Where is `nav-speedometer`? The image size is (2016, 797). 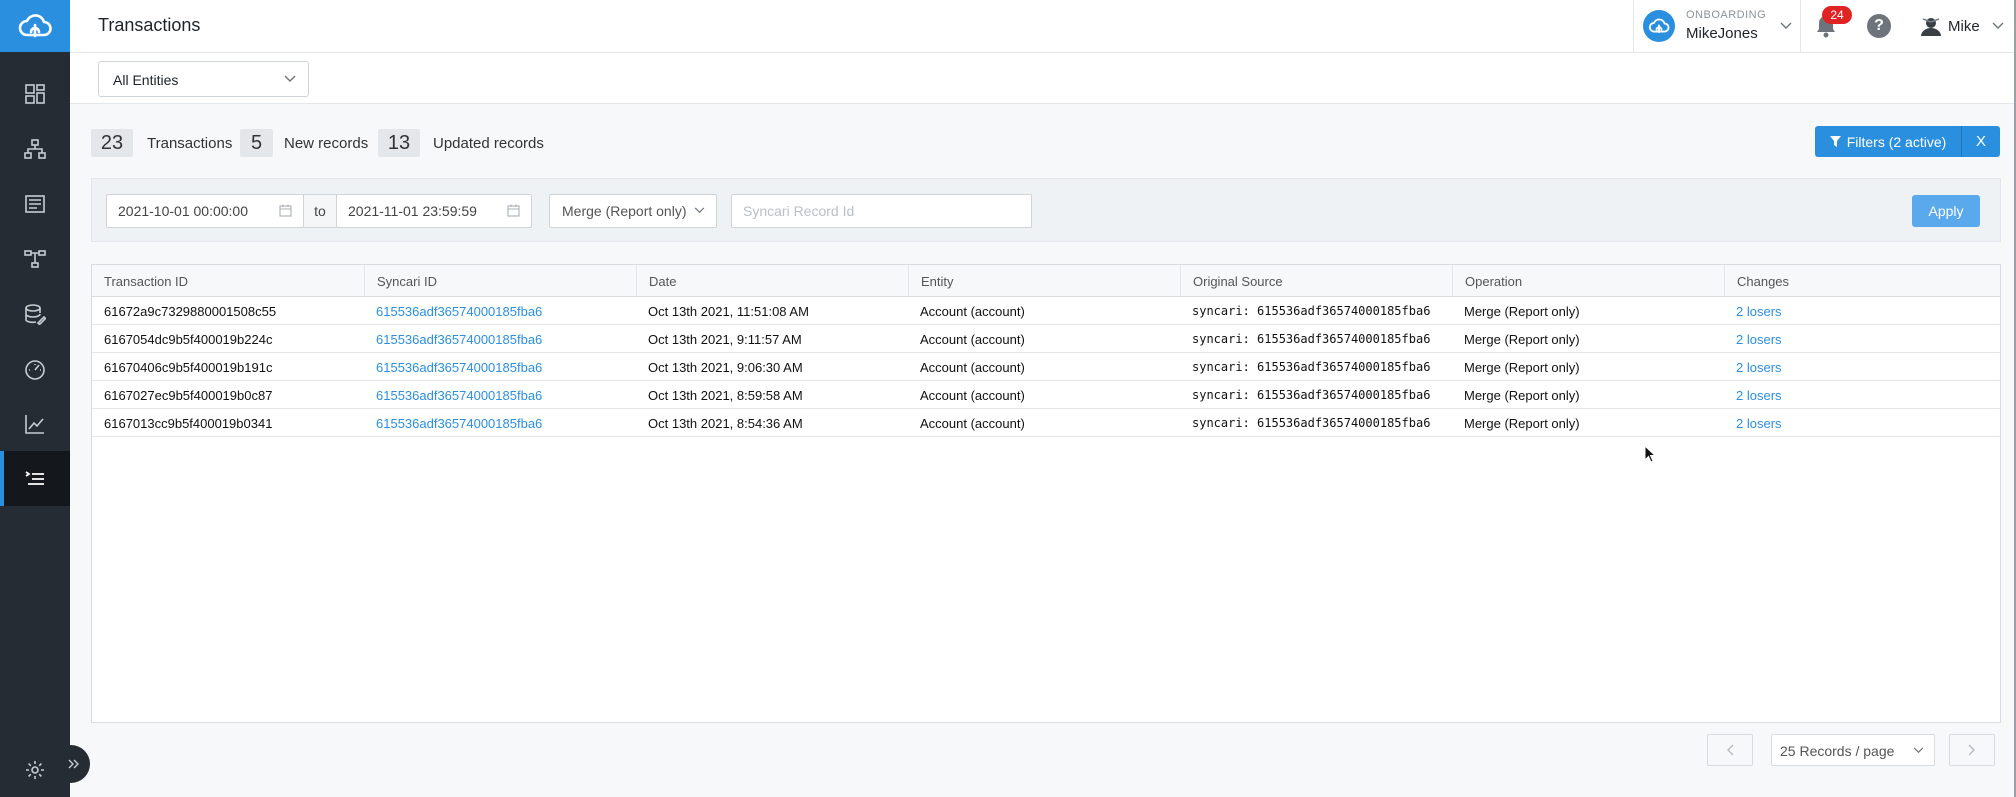
nav-speedometer is located at coordinates (35, 368).